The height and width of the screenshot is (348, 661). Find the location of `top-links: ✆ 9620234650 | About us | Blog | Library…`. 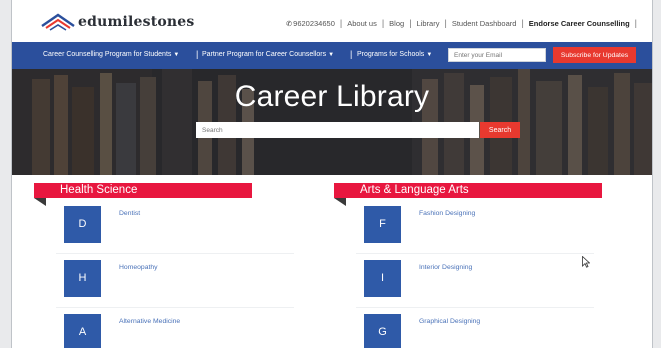

top-links: ✆ 9620234650 | About us | Blog | Library… is located at coordinates (464, 23).